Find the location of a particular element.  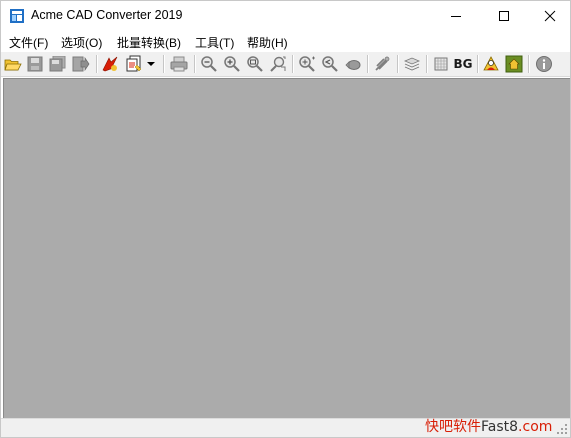

batch-convert-icon is located at coordinates (134, 63).